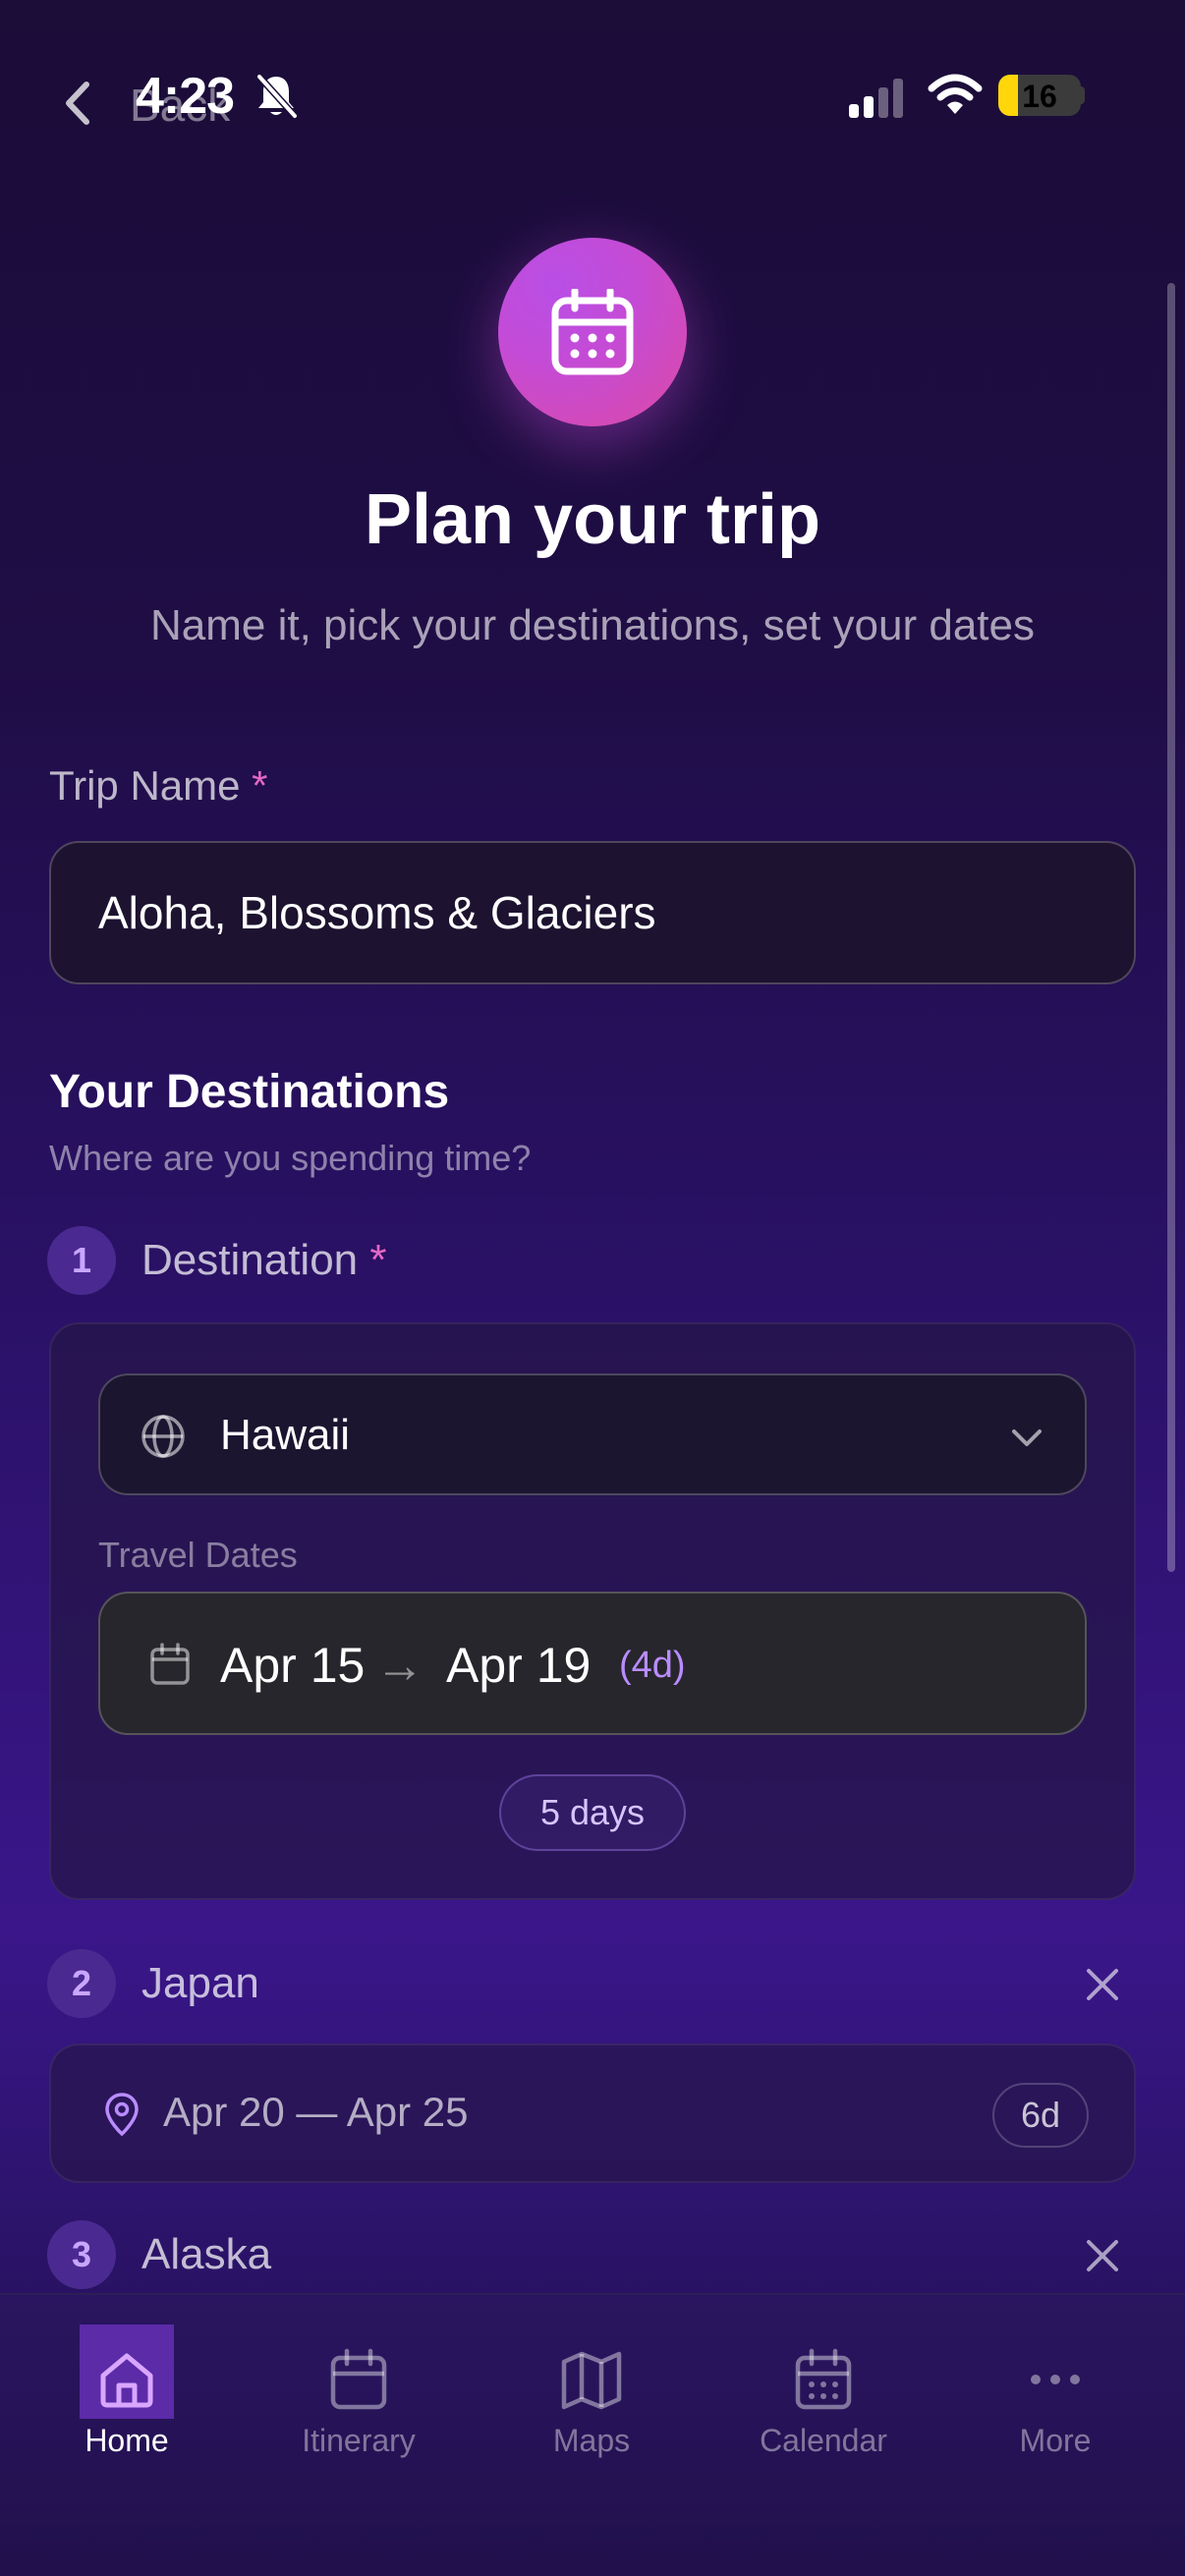 This screenshot has height=2576, width=1185. I want to click on calendar-grid-icon, so click(823, 2379).